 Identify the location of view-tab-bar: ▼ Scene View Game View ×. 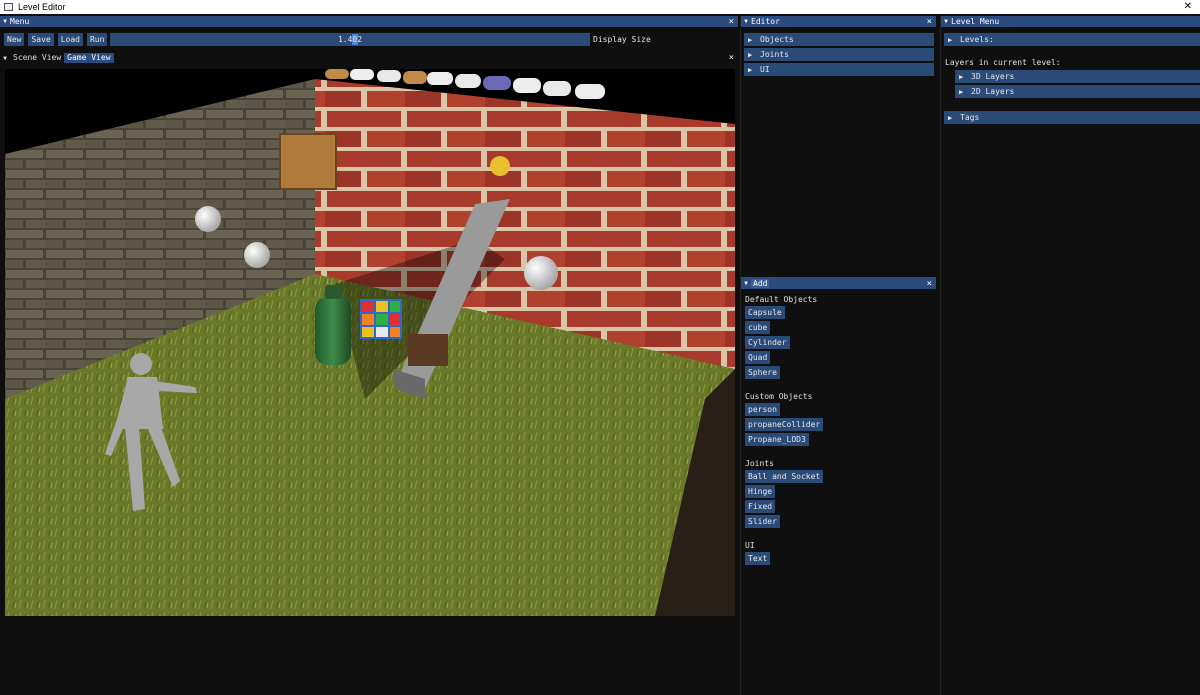
(369, 58).